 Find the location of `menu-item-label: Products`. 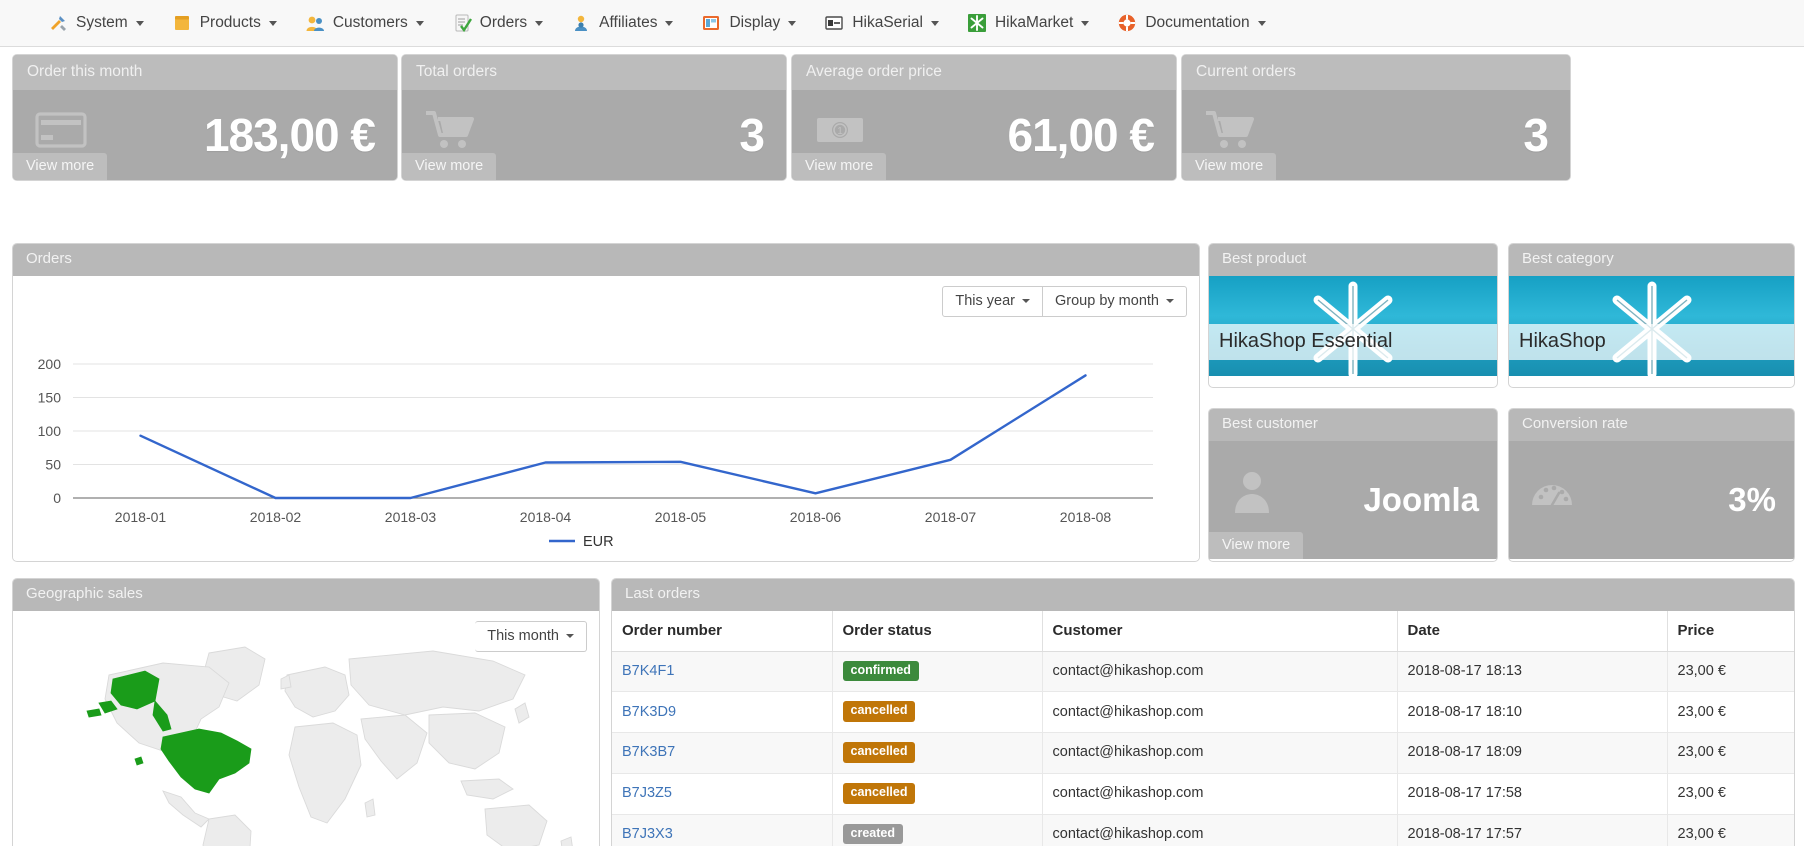

menu-item-label: Products is located at coordinates (230, 22).